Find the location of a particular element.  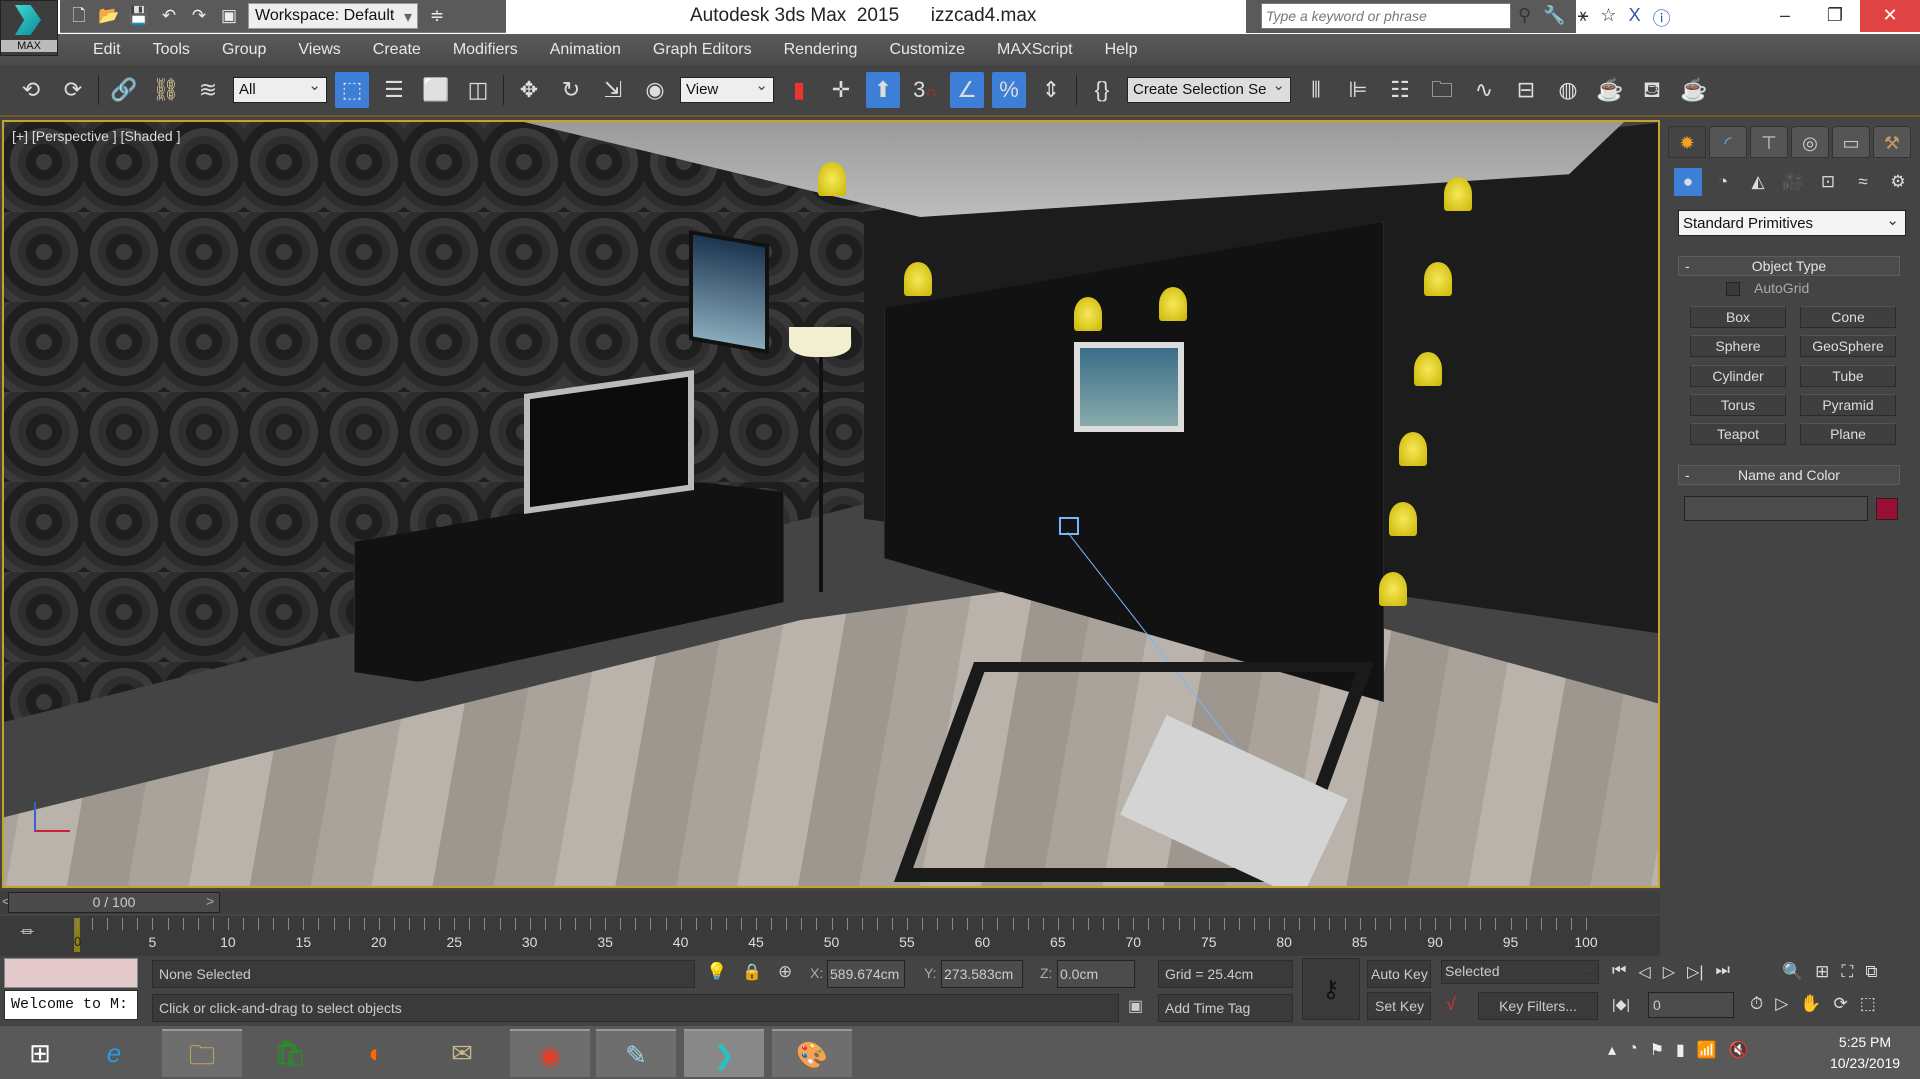

teapot-button: Teapot is located at coordinates (1738, 434).